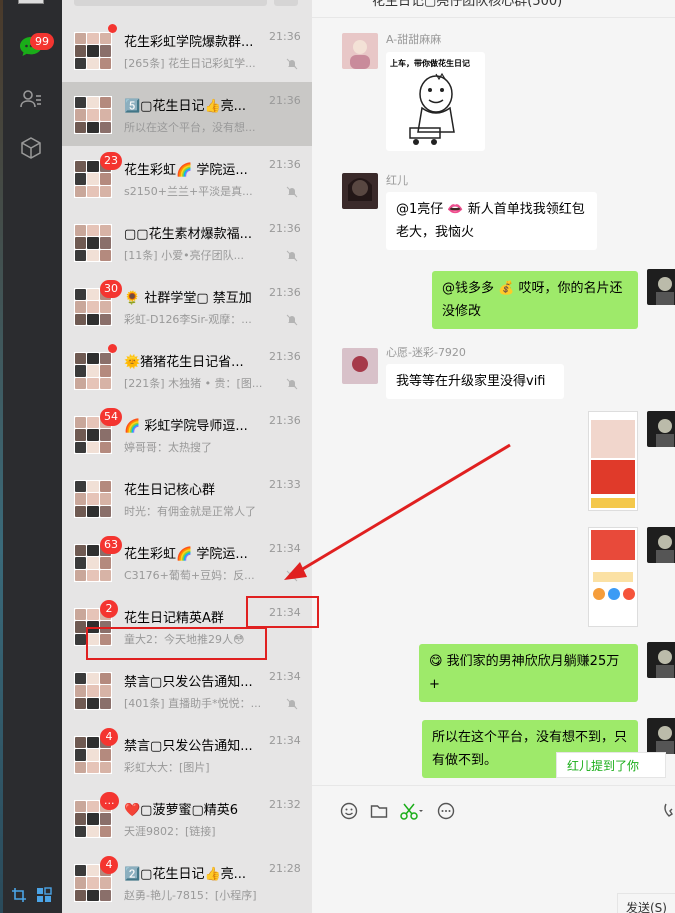 Image resolution: width=675 pixels, height=913 pixels. What do you see at coordinates (109, 609) in the screenshot?
I see `unread-badge: 2` at bounding box center [109, 609].